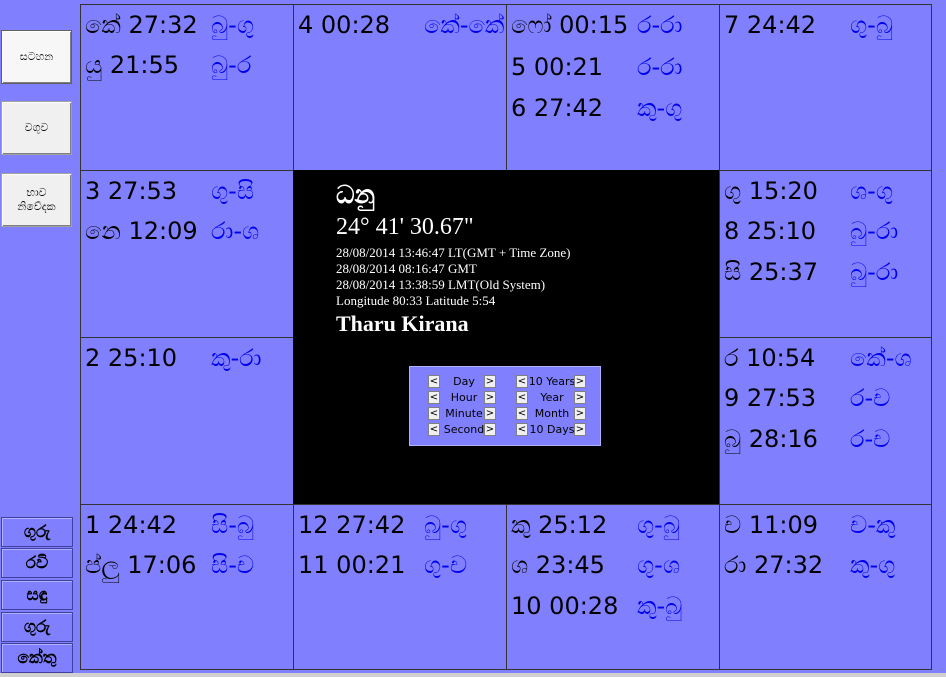 This screenshot has width=946, height=677. I want to click on lagna-sign: ධනු, so click(355, 194).